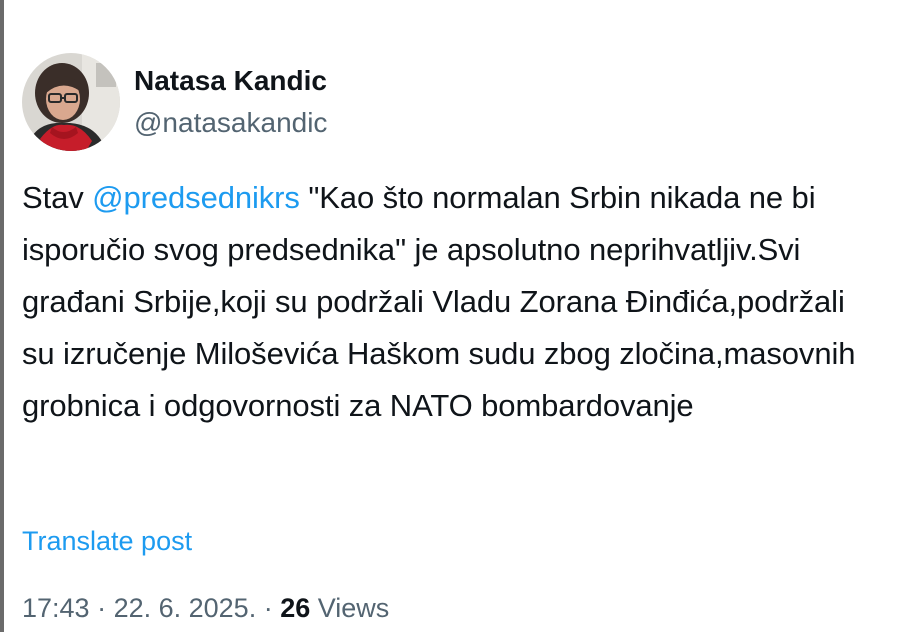 The image size is (900, 632). I want to click on tweet-text-start: Stav, so click(57, 197).